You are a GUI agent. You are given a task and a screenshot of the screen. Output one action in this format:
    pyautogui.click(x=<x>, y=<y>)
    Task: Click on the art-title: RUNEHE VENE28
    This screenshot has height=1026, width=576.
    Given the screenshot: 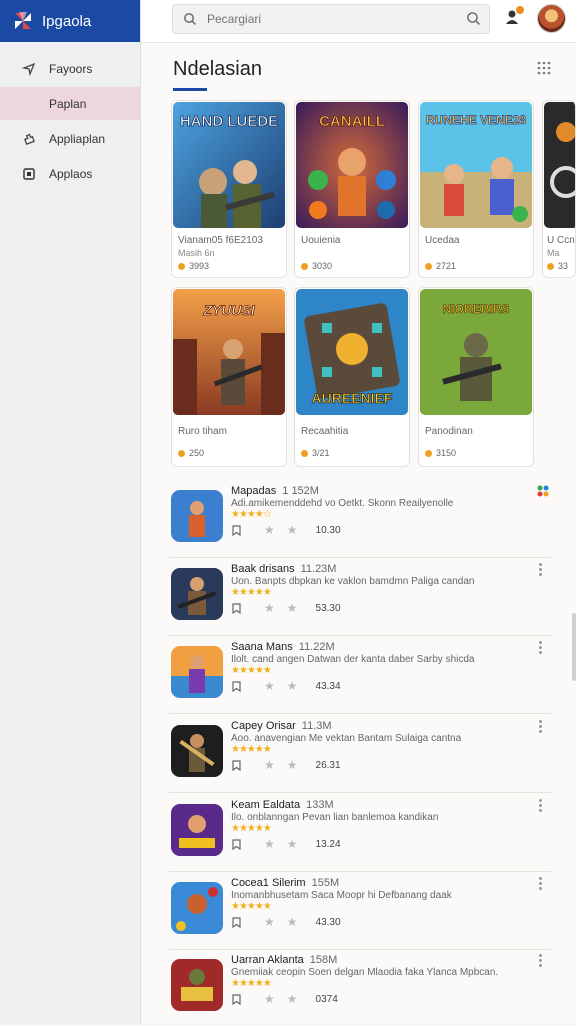 What is the action you would take?
    pyautogui.click(x=476, y=120)
    